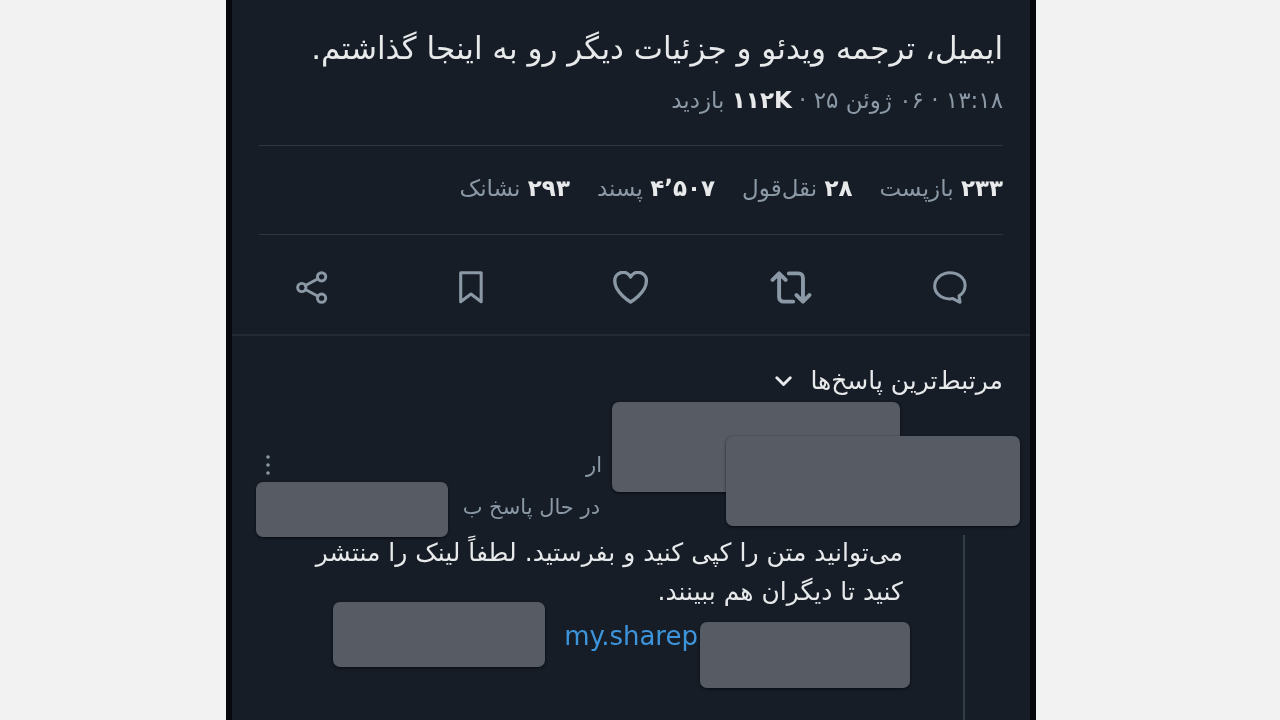 This screenshot has width=1280, height=720. I want to click on bookmark-icon, so click(471, 287).